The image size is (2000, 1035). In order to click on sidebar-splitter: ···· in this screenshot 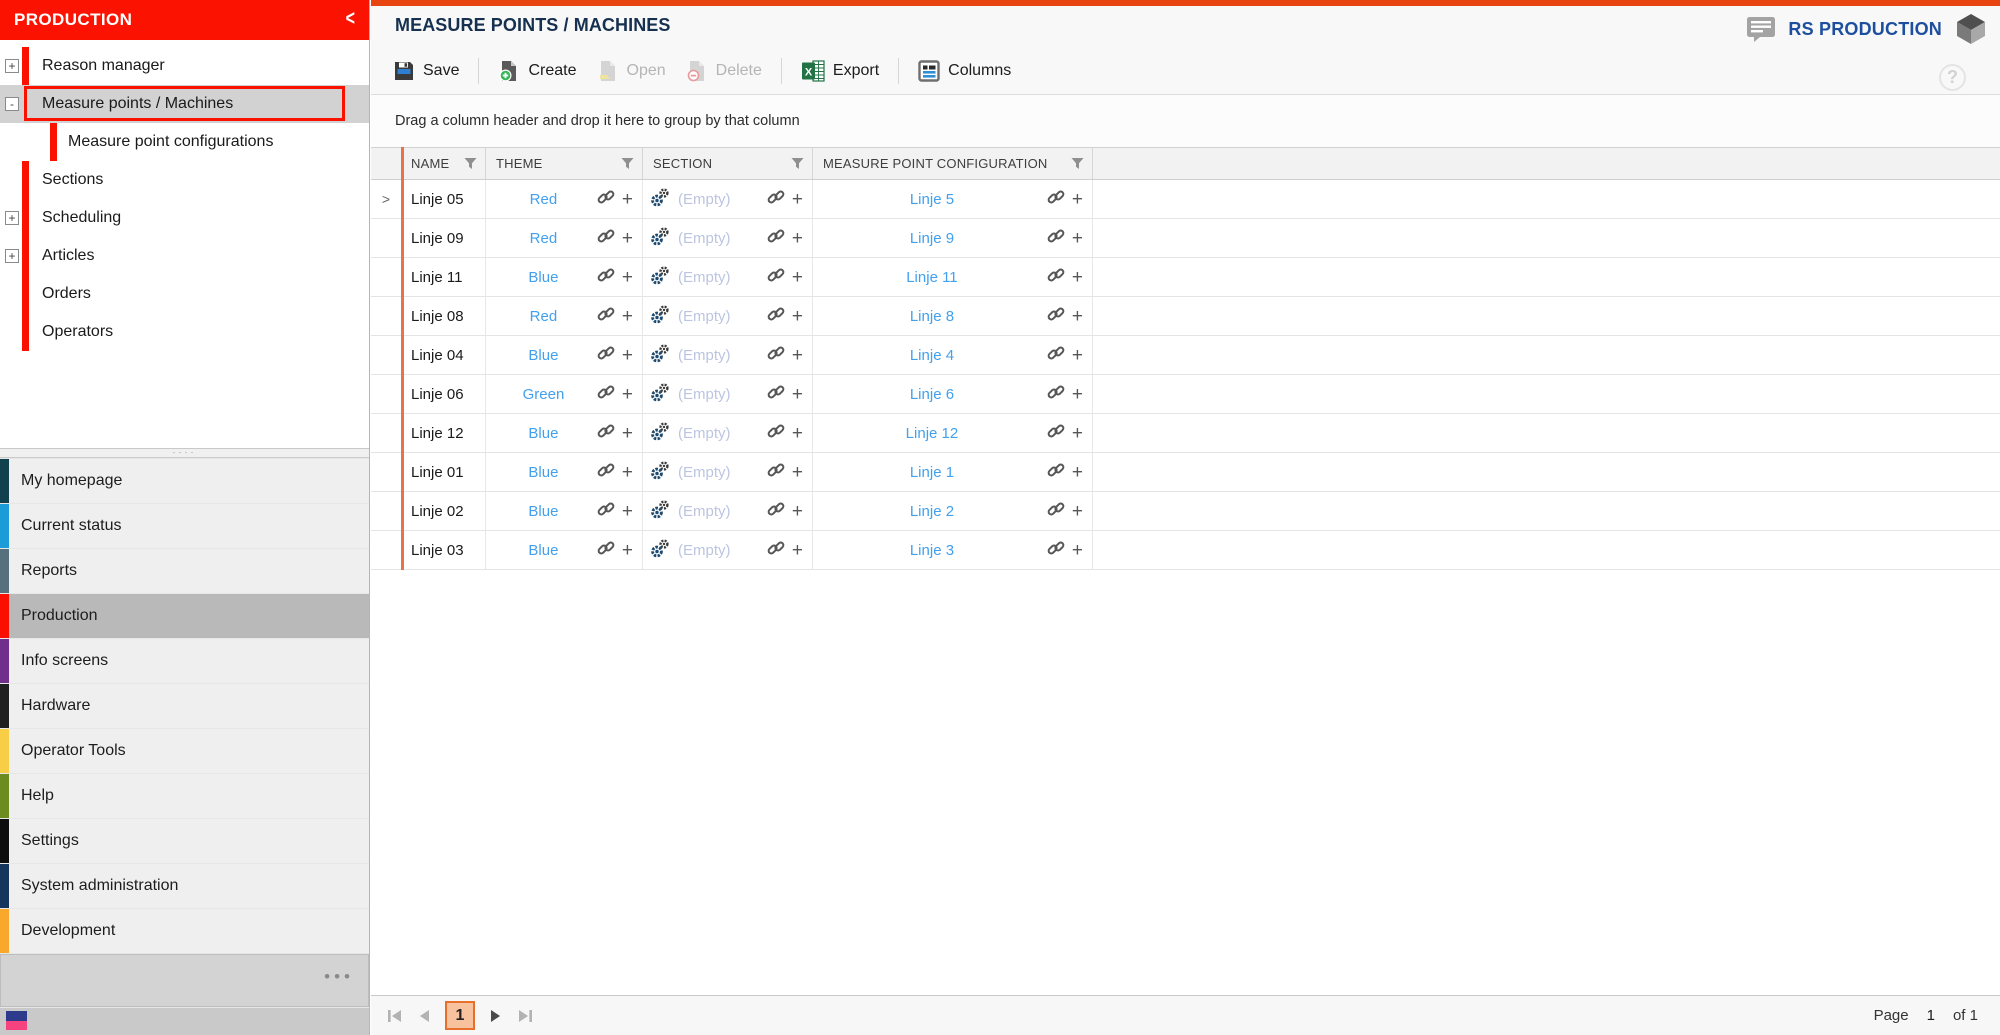, I will do `click(184, 453)`.